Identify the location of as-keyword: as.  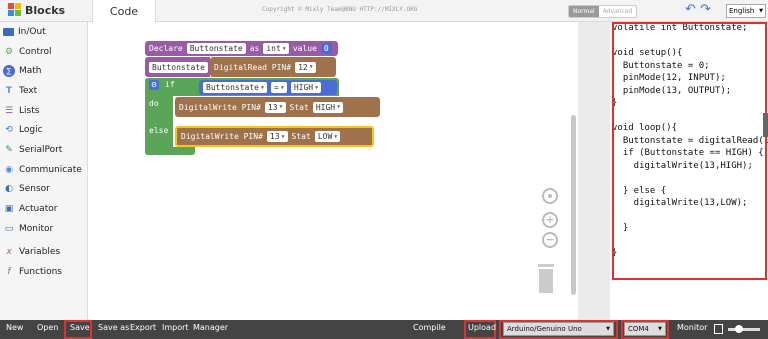
(254, 48).